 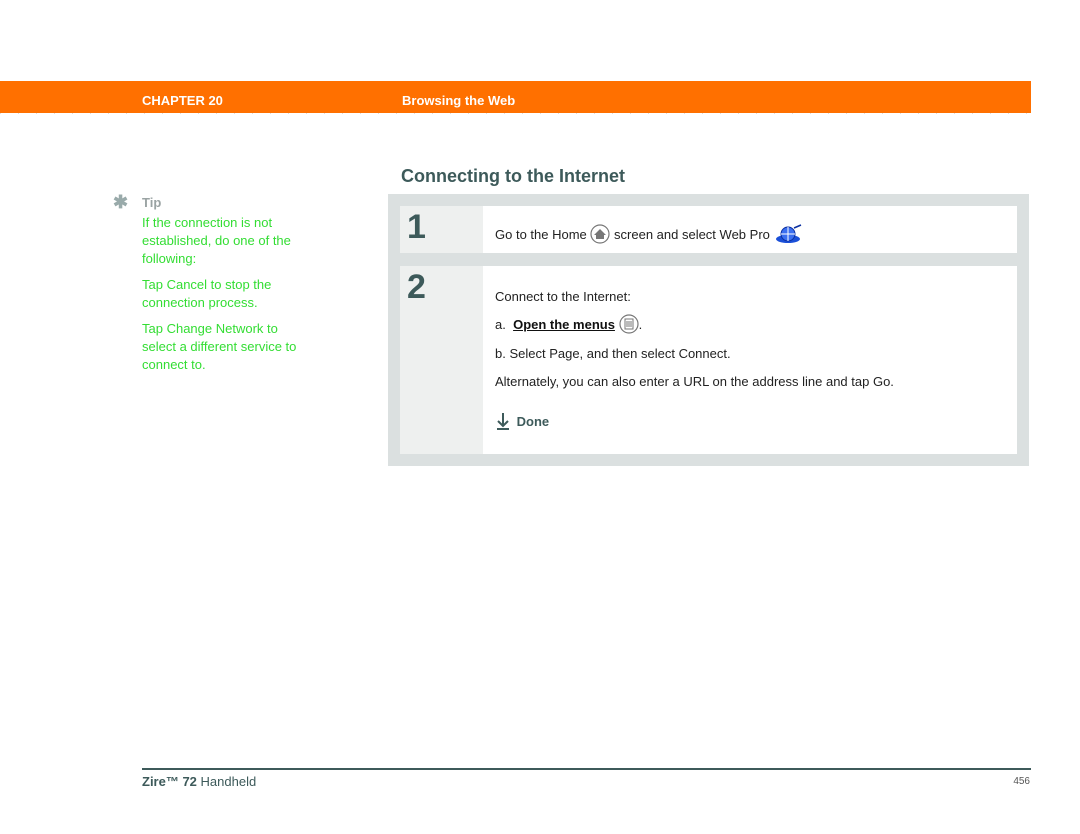 What do you see at coordinates (564, 324) in the screenshot?
I see `open-menus-link: Open the menus` at bounding box center [564, 324].